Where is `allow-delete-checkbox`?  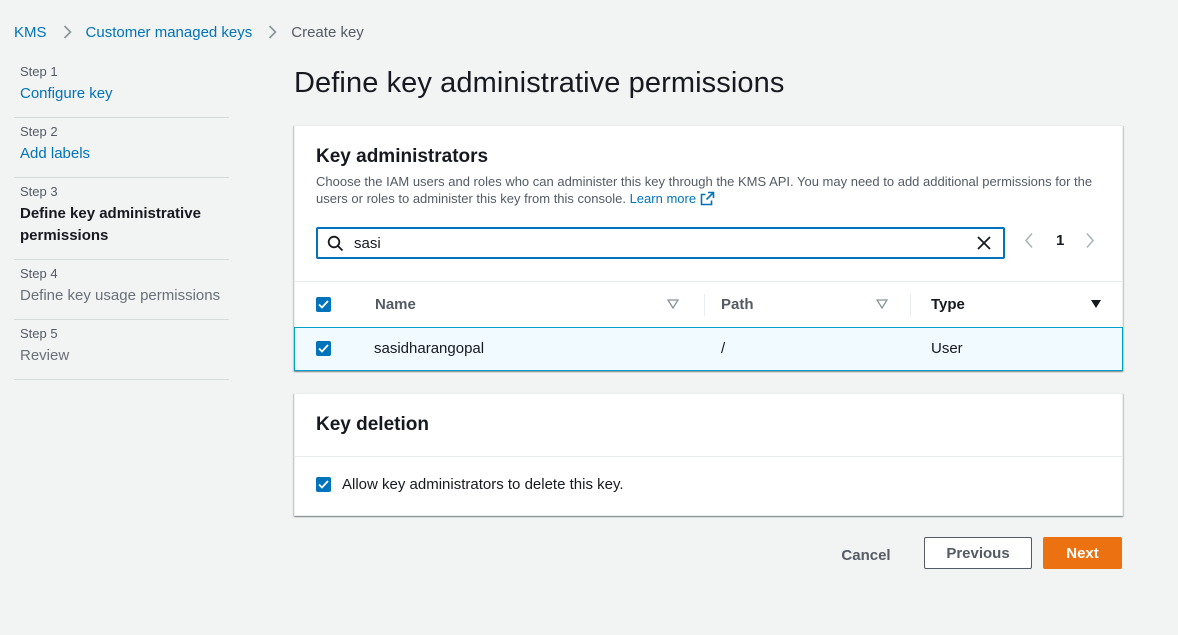 allow-delete-checkbox is located at coordinates (323, 484).